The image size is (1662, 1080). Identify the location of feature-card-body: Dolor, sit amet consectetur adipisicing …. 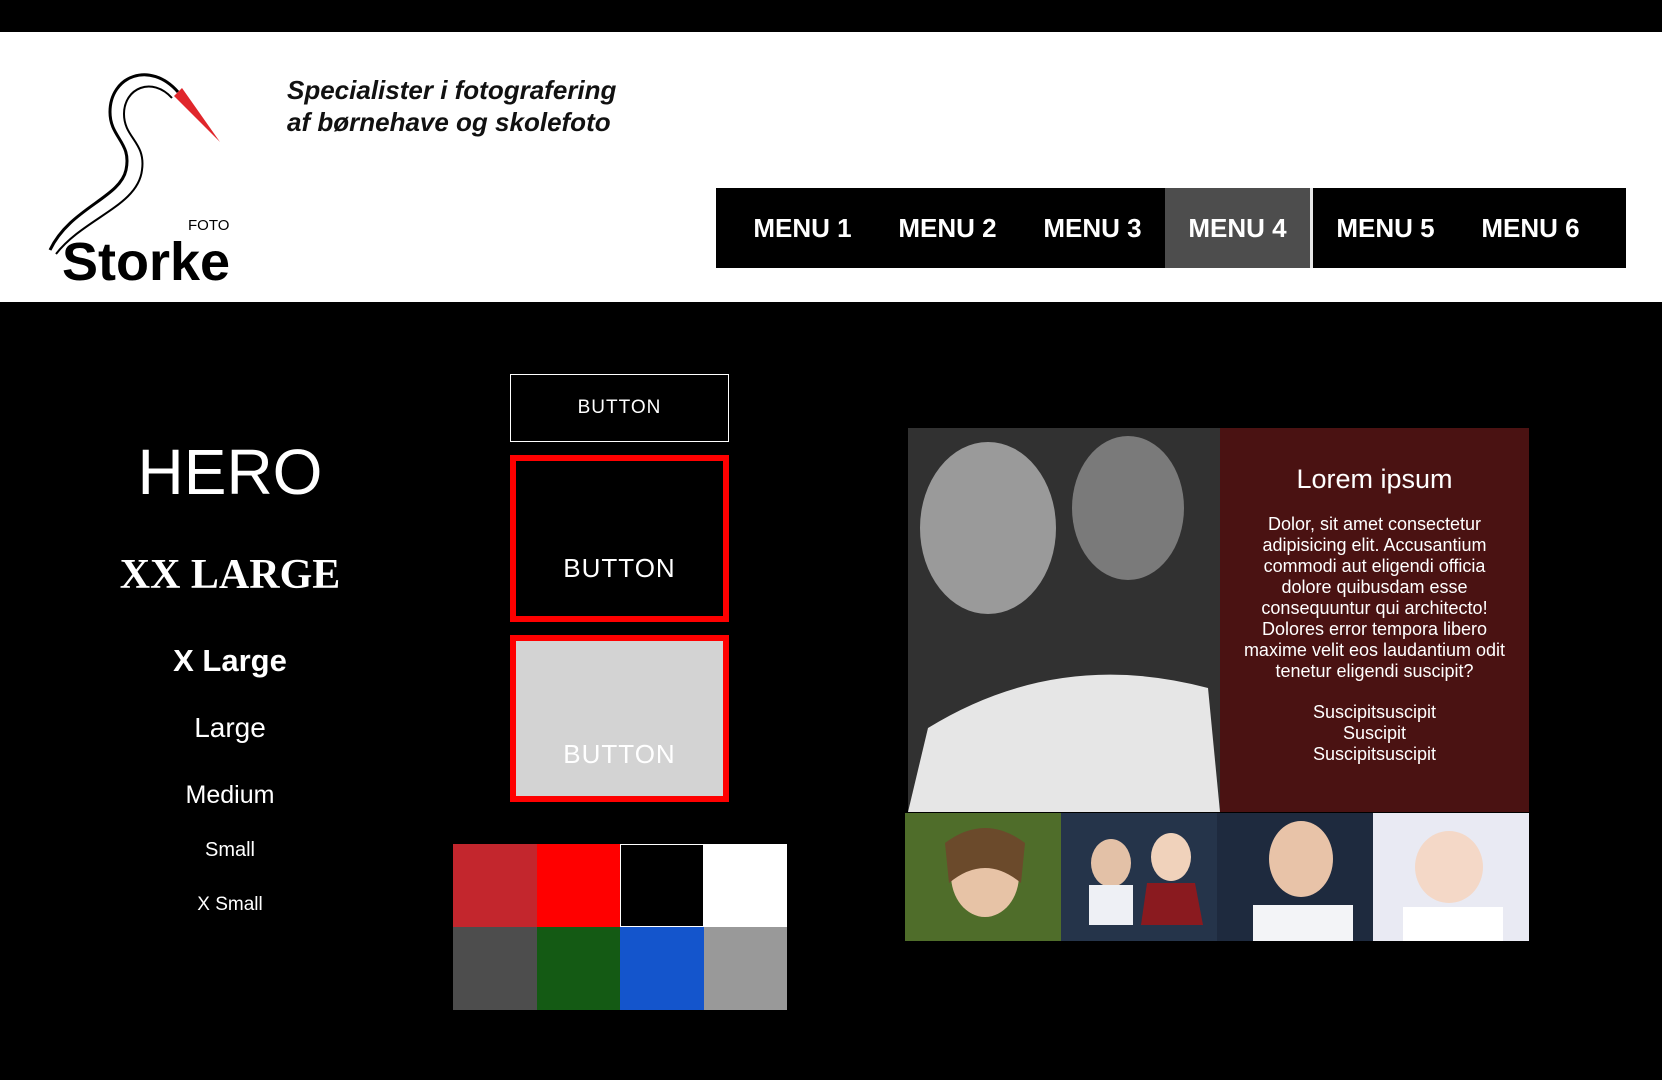
(1374, 597).